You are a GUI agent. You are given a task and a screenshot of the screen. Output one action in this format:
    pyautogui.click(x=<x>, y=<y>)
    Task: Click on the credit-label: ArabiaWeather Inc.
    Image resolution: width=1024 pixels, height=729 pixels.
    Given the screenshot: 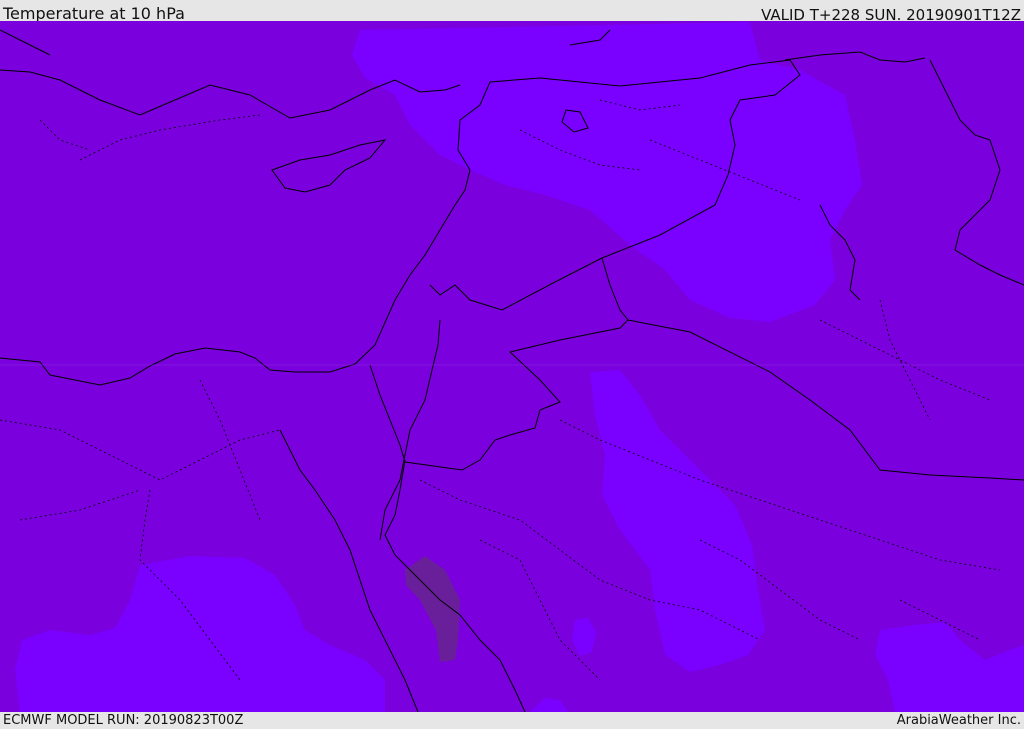 What is the action you would take?
    pyautogui.click(x=958, y=720)
    